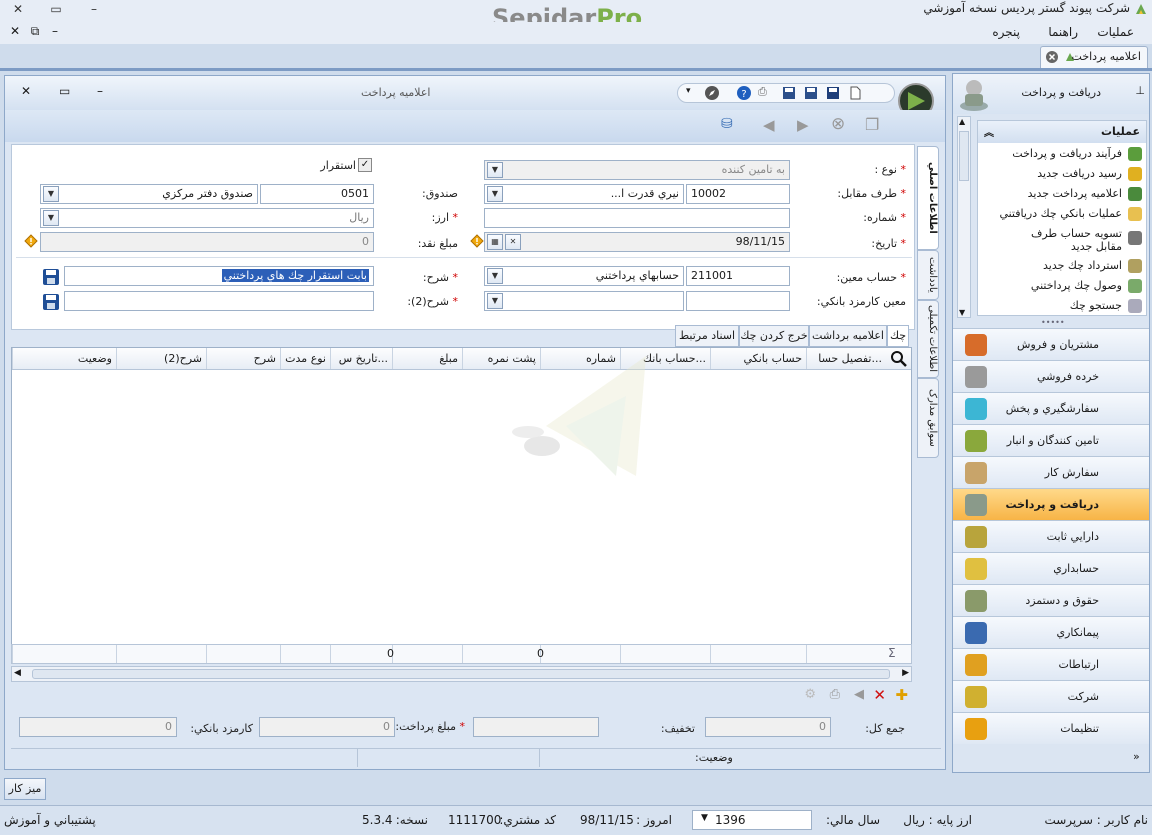 The image size is (1152, 835). Describe the element at coordinates (1053, 322) in the screenshot. I see `splitter-grip: •••••` at that location.